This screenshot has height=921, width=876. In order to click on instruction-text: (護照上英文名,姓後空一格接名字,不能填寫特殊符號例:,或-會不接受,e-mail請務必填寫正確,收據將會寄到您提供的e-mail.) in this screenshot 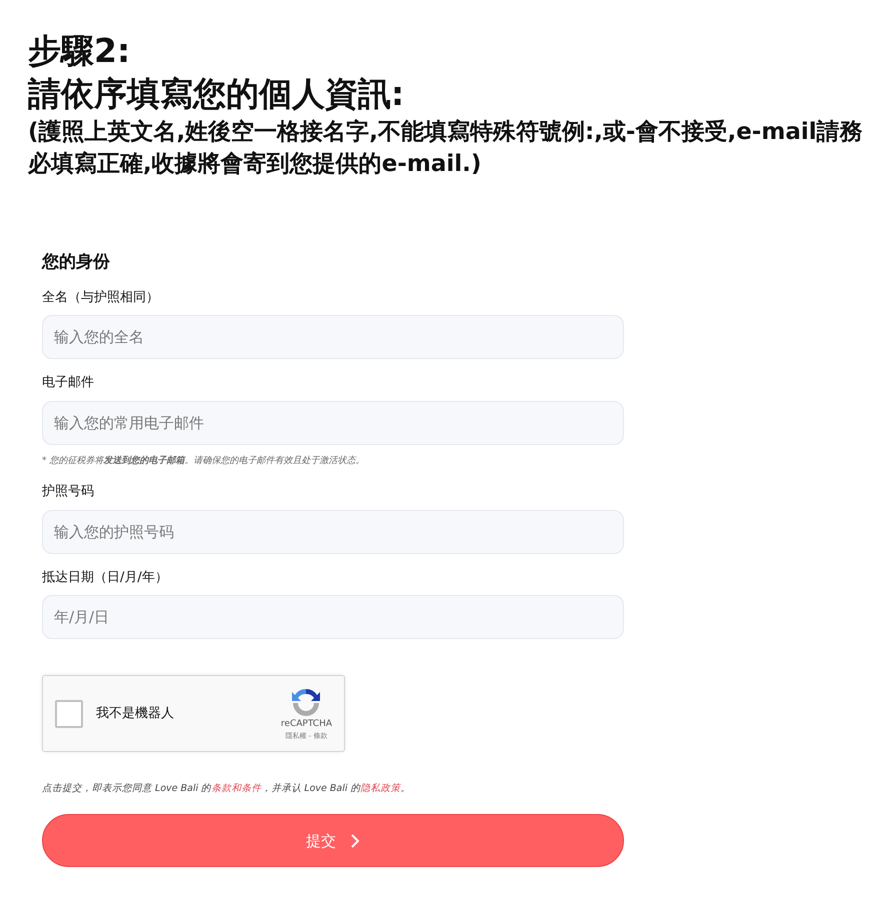, I will do `click(446, 148)`.